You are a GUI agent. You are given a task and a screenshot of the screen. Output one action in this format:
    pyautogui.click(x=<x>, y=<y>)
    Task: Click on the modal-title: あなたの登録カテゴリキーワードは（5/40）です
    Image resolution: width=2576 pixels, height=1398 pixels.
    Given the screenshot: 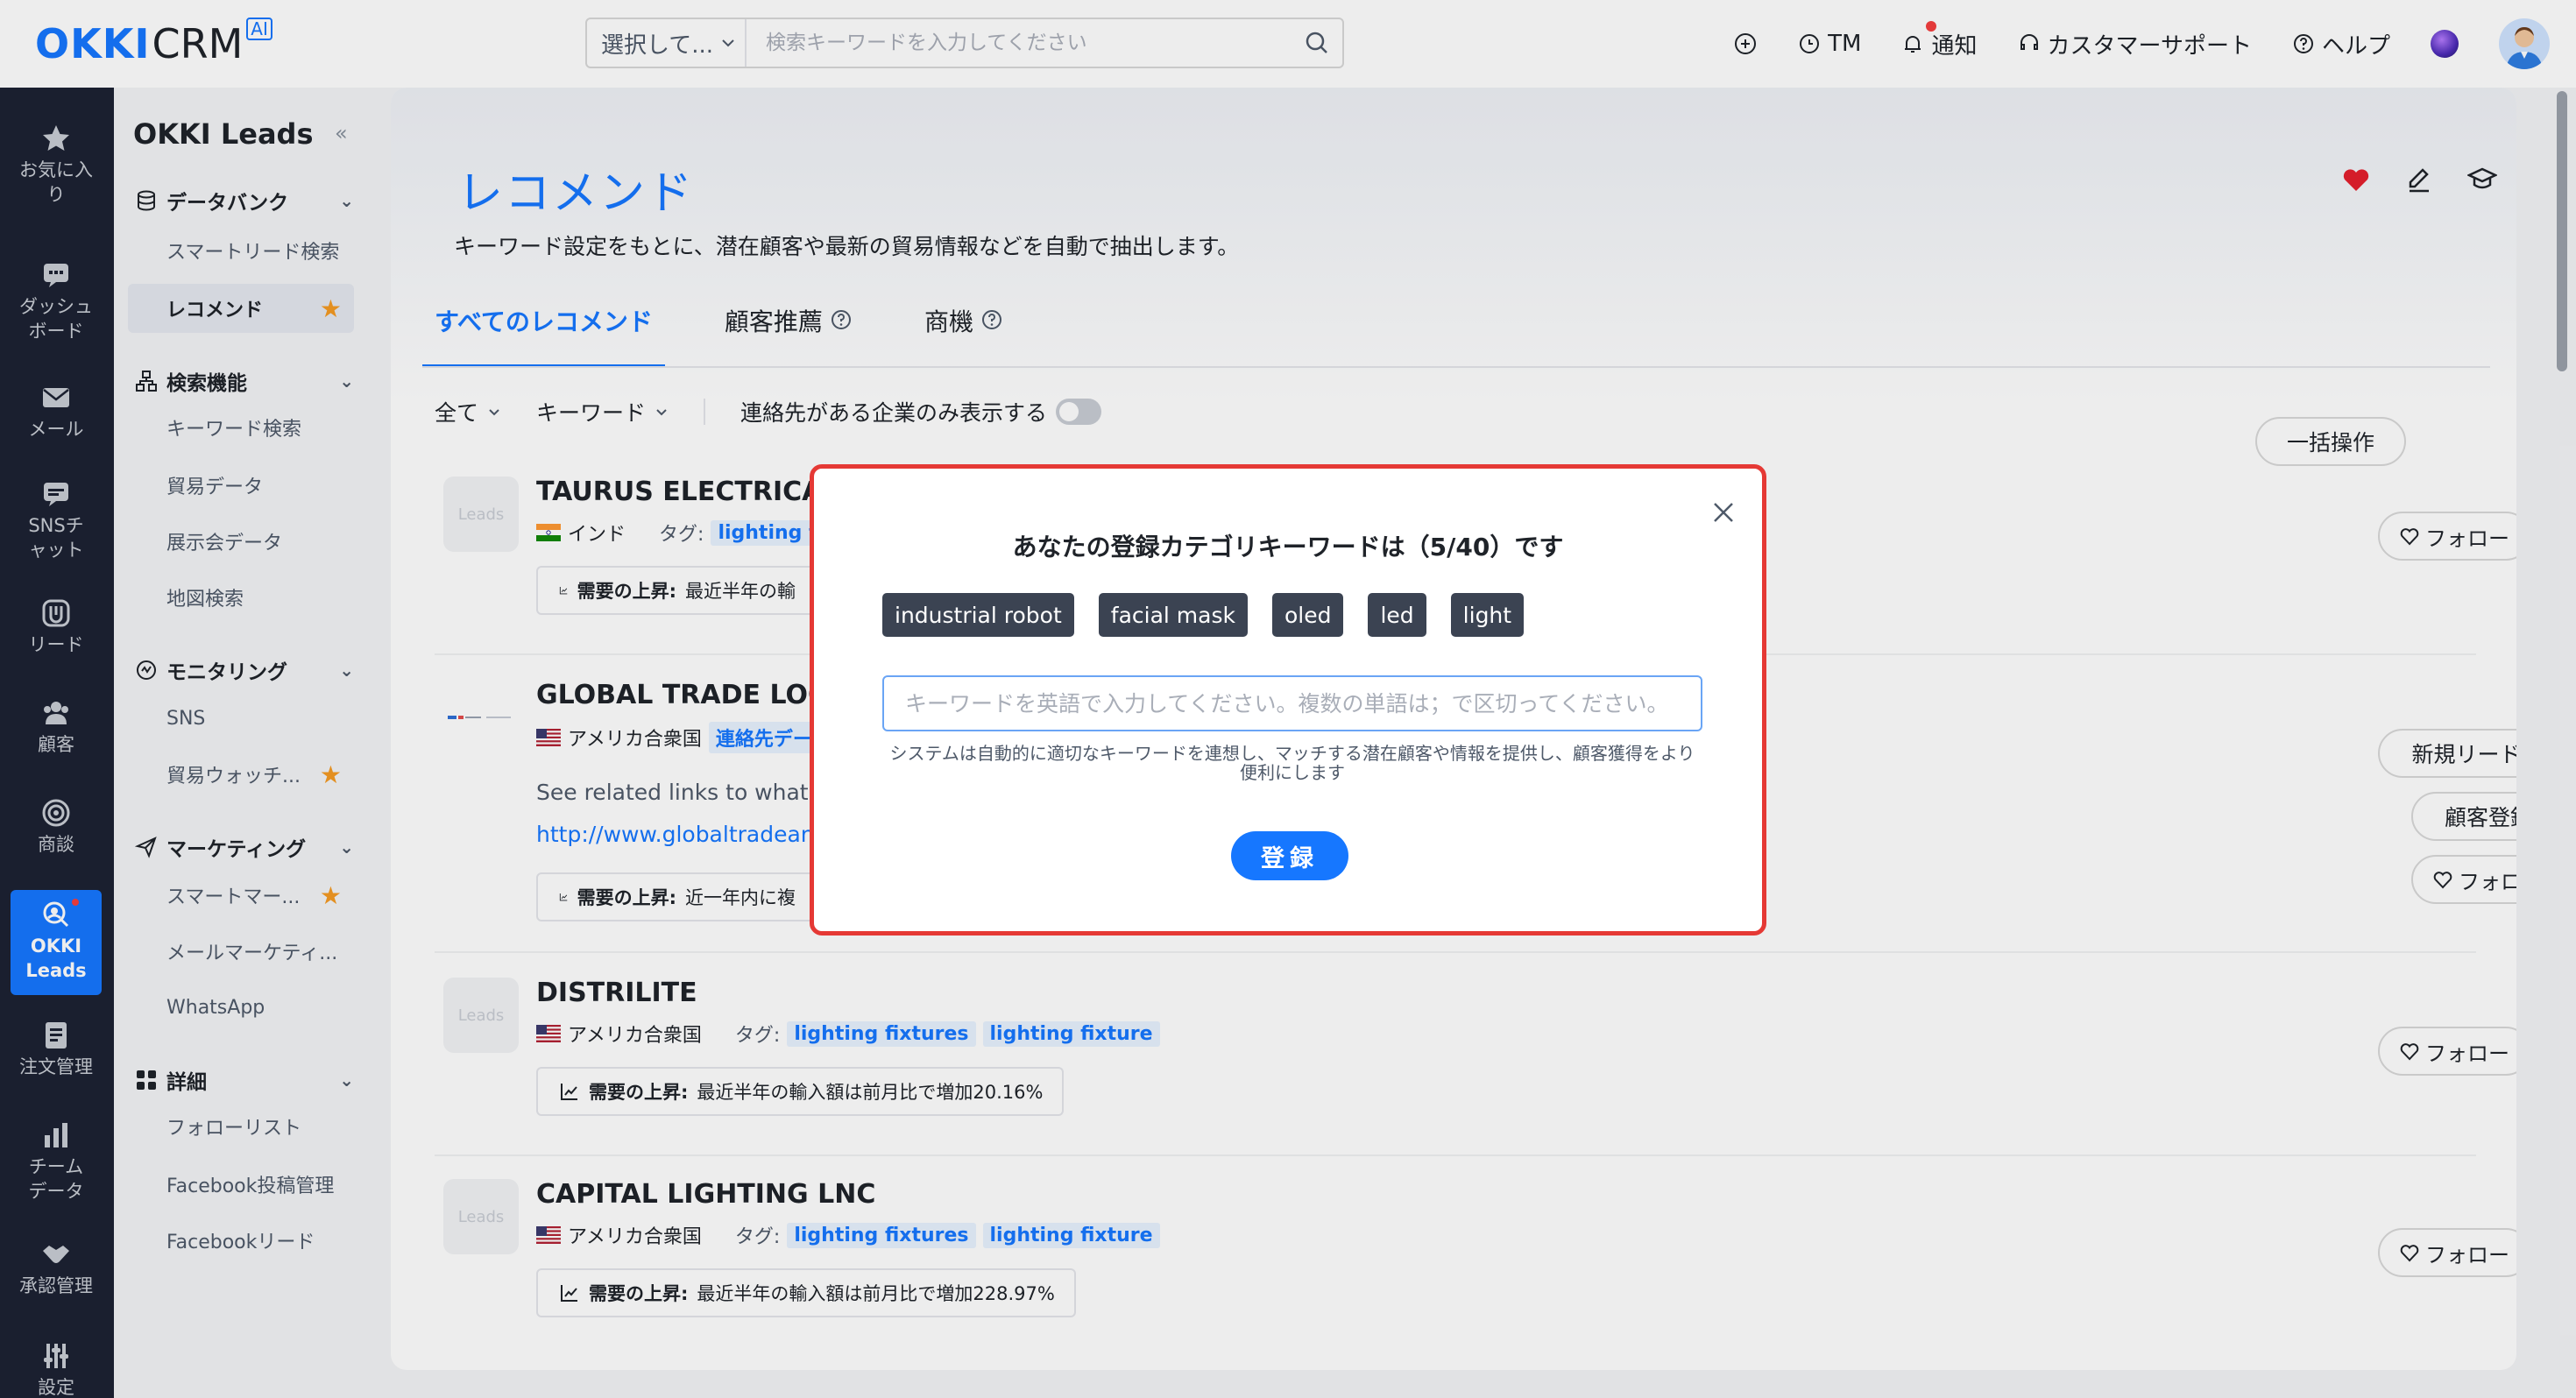 What is the action you would take?
    pyautogui.click(x=1288, y=547)
    